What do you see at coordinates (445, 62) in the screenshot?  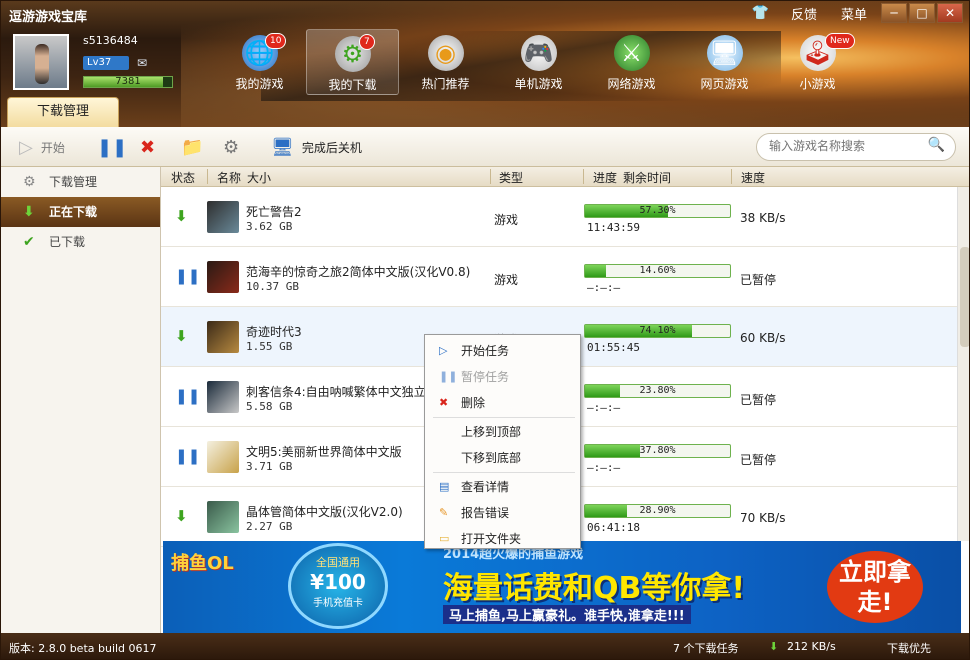 I see `nav-hot: ◉ 热门推荐` at bounding box center [445, 62].